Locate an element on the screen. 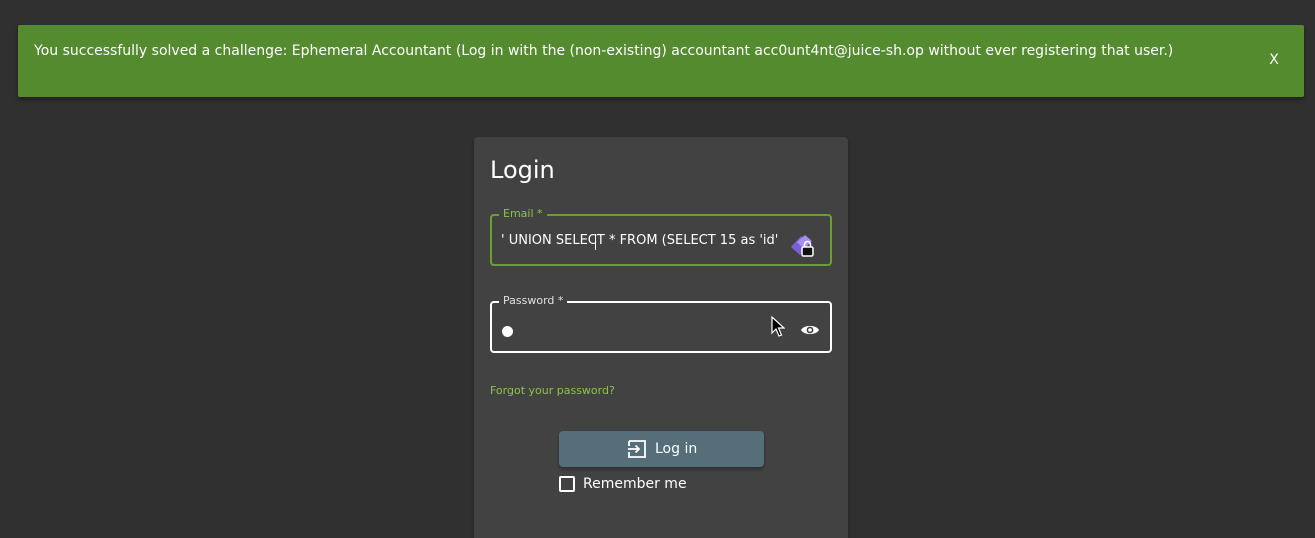  password-mask-dot is located at coordinates (507, 331).